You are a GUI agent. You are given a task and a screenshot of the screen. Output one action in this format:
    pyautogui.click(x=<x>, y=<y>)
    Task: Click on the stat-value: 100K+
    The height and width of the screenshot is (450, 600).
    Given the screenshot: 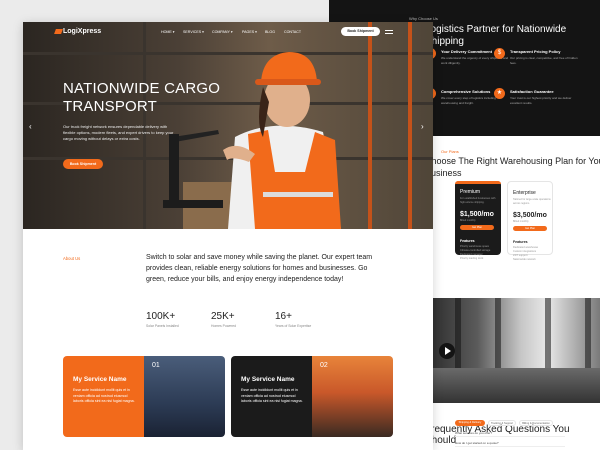 What is the action you would take?
    pyautogui.click(x=161, y=316)
    